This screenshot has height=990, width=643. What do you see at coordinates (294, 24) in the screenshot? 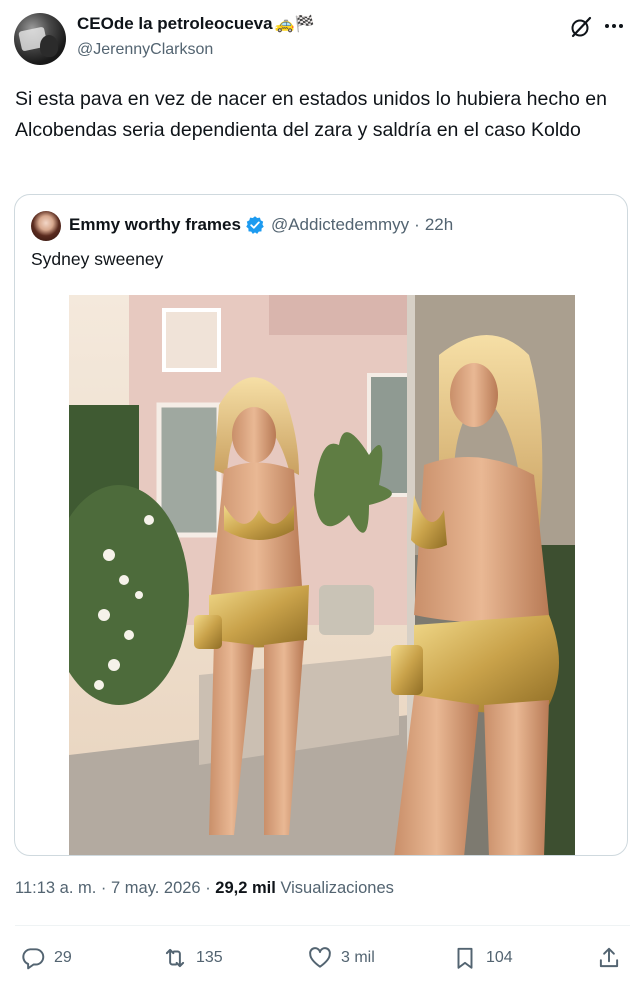
I see `author-name-emoji: 🚕🏁` at bounding box center [294, 24].